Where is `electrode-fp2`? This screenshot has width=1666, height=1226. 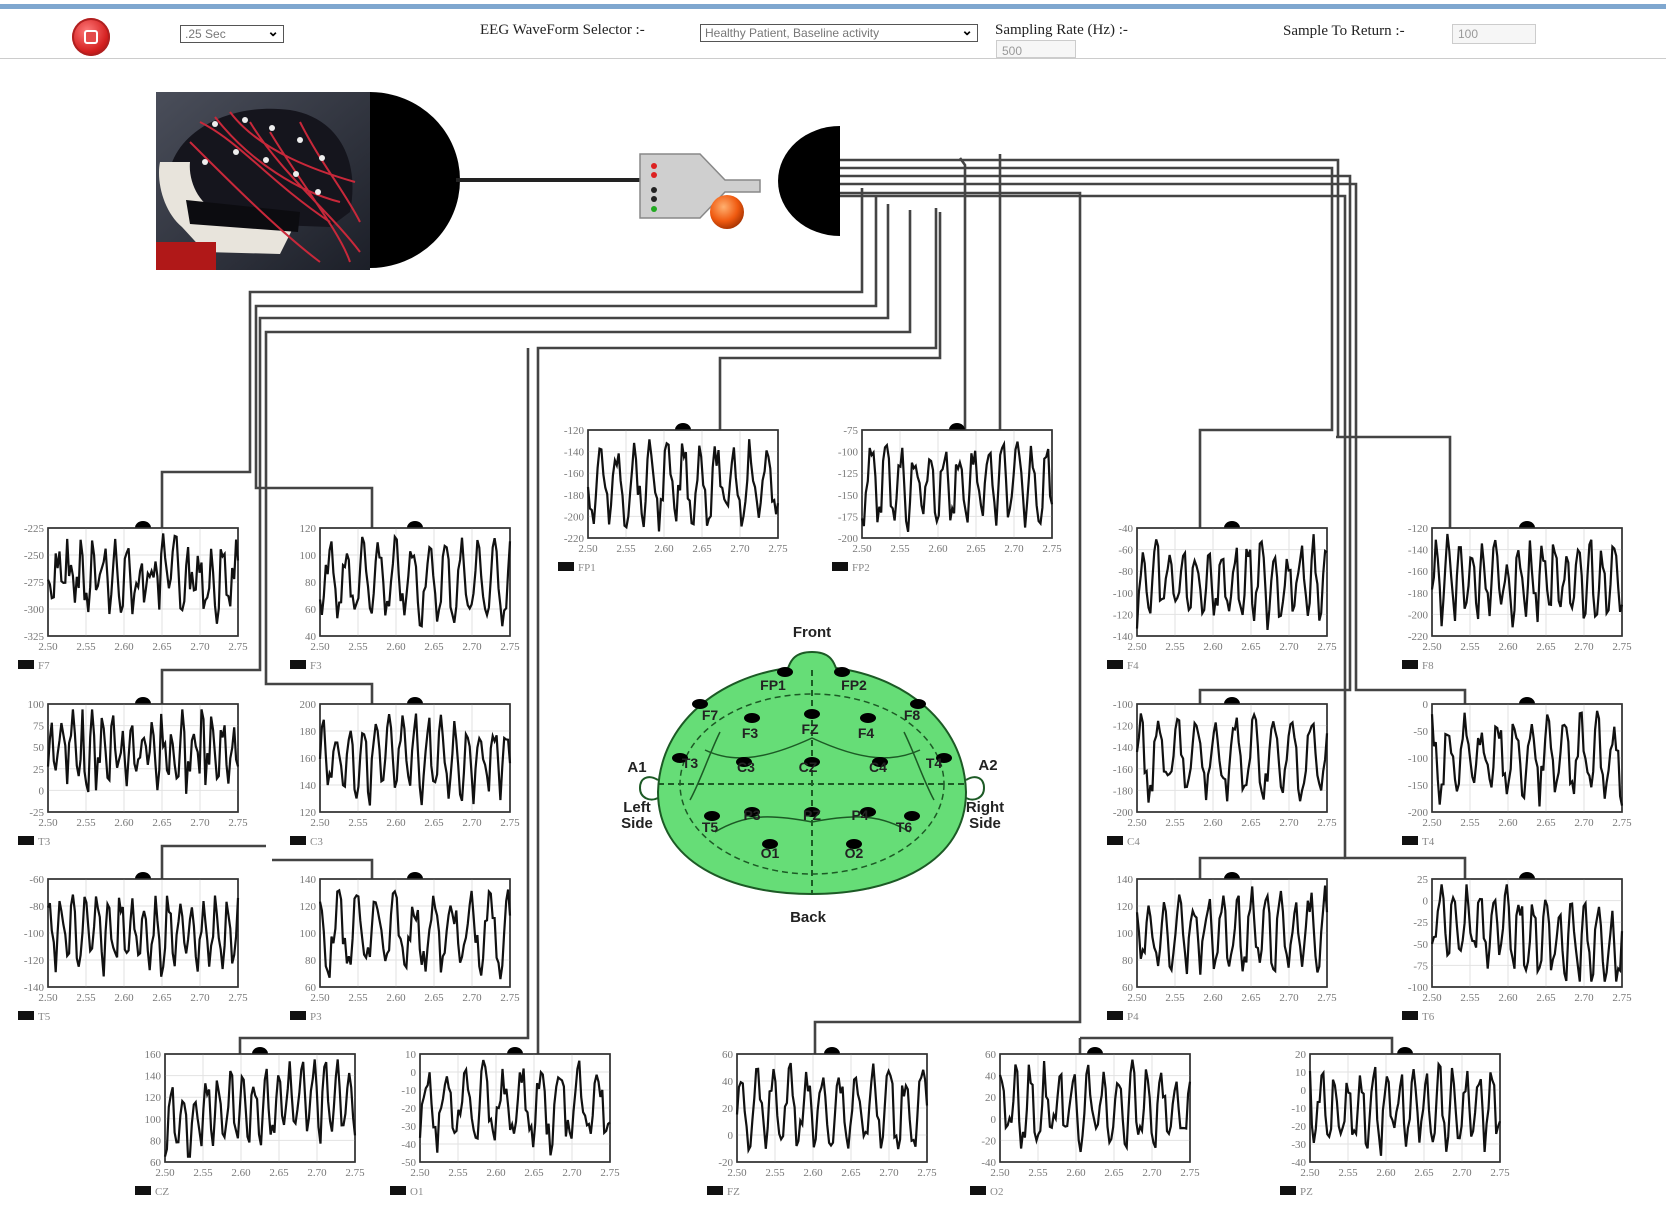 electrode-fp2 is located at coordinates (842, 672).